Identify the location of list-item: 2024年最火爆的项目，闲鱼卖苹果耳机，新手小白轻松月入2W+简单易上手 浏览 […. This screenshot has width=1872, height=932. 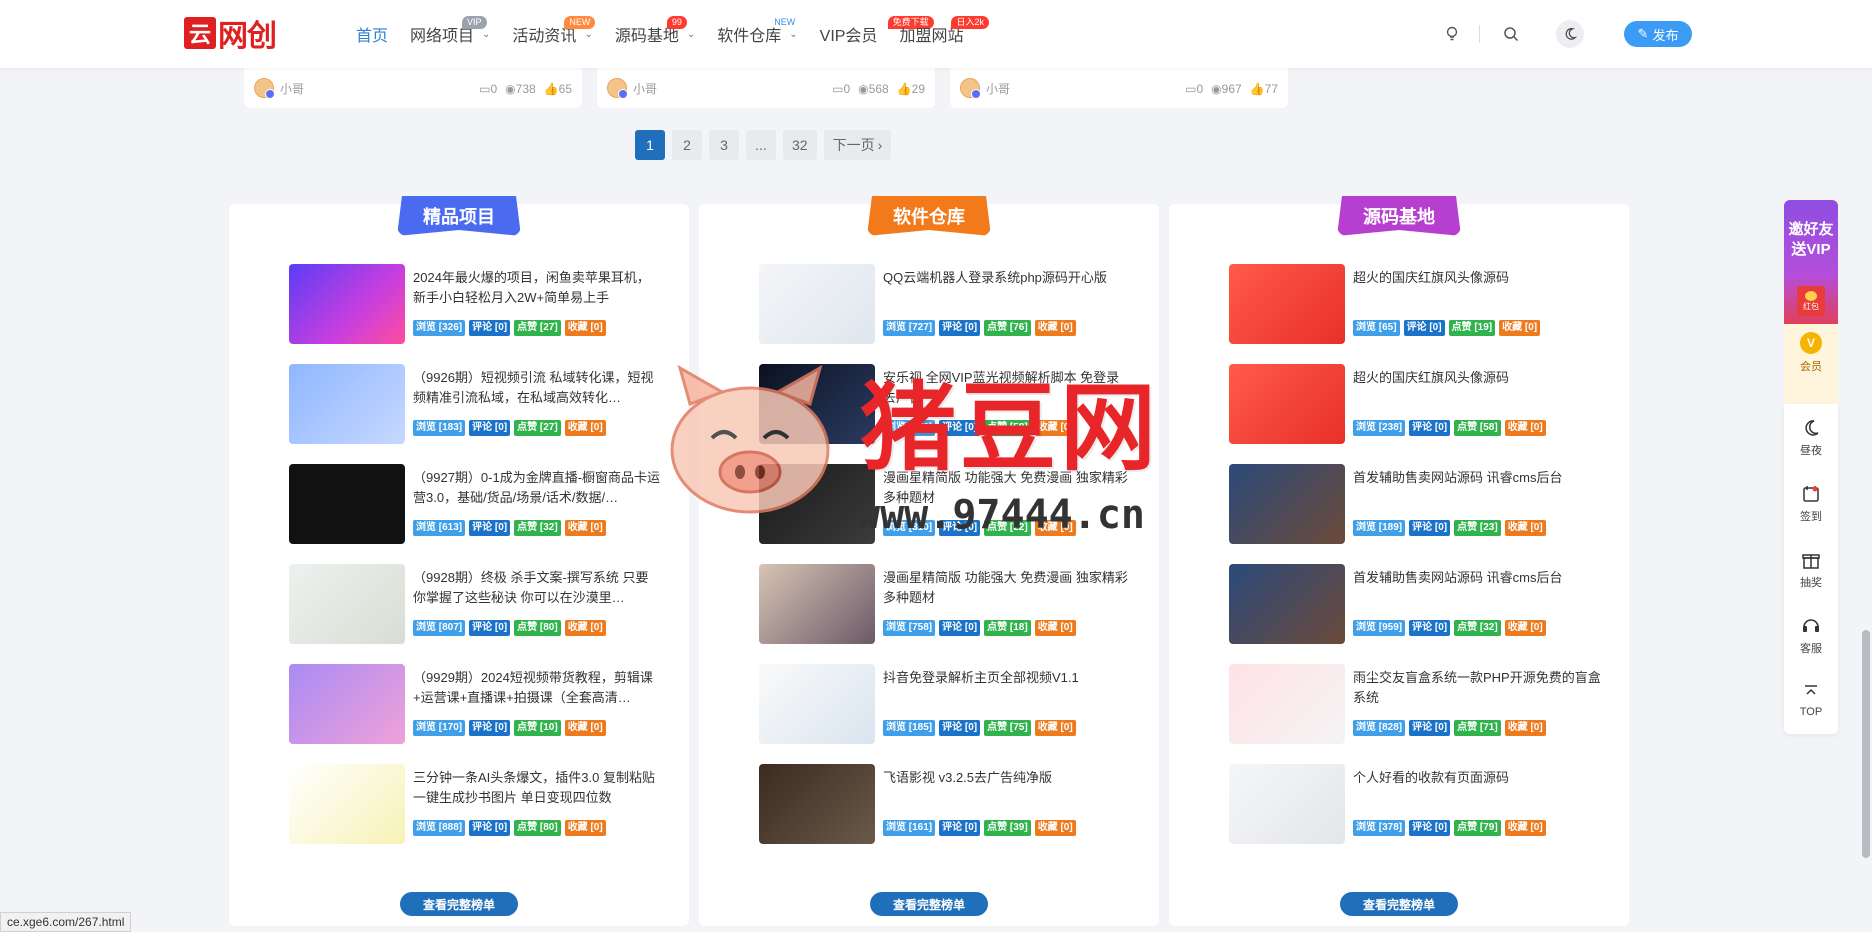
(479, 314).